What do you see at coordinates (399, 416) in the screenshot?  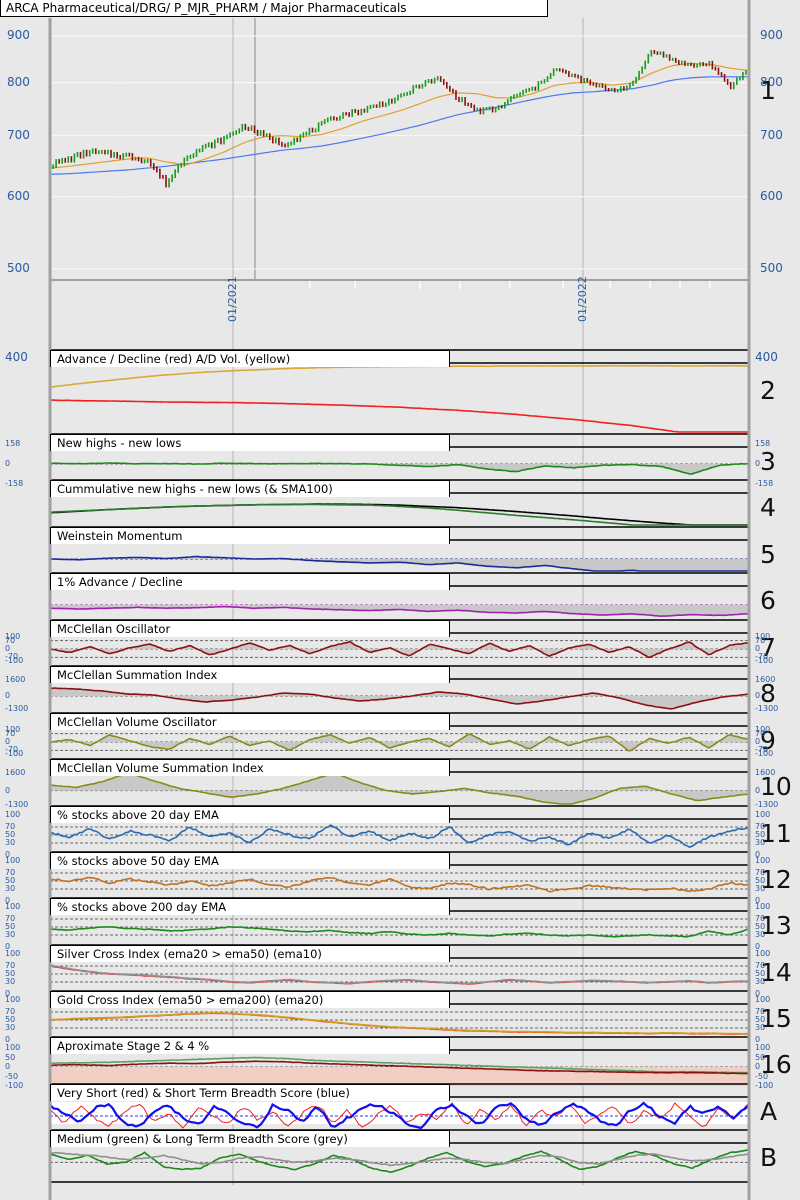 I see `series-line-advance-decline` at bounding box center [399, 416].